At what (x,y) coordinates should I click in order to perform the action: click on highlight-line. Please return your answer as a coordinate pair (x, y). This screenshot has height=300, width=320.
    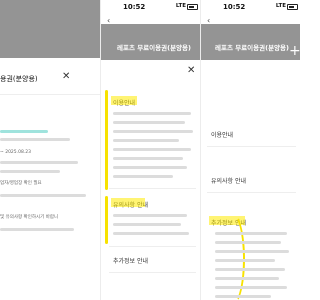
    Looking at the image, I should click on (24, 131).